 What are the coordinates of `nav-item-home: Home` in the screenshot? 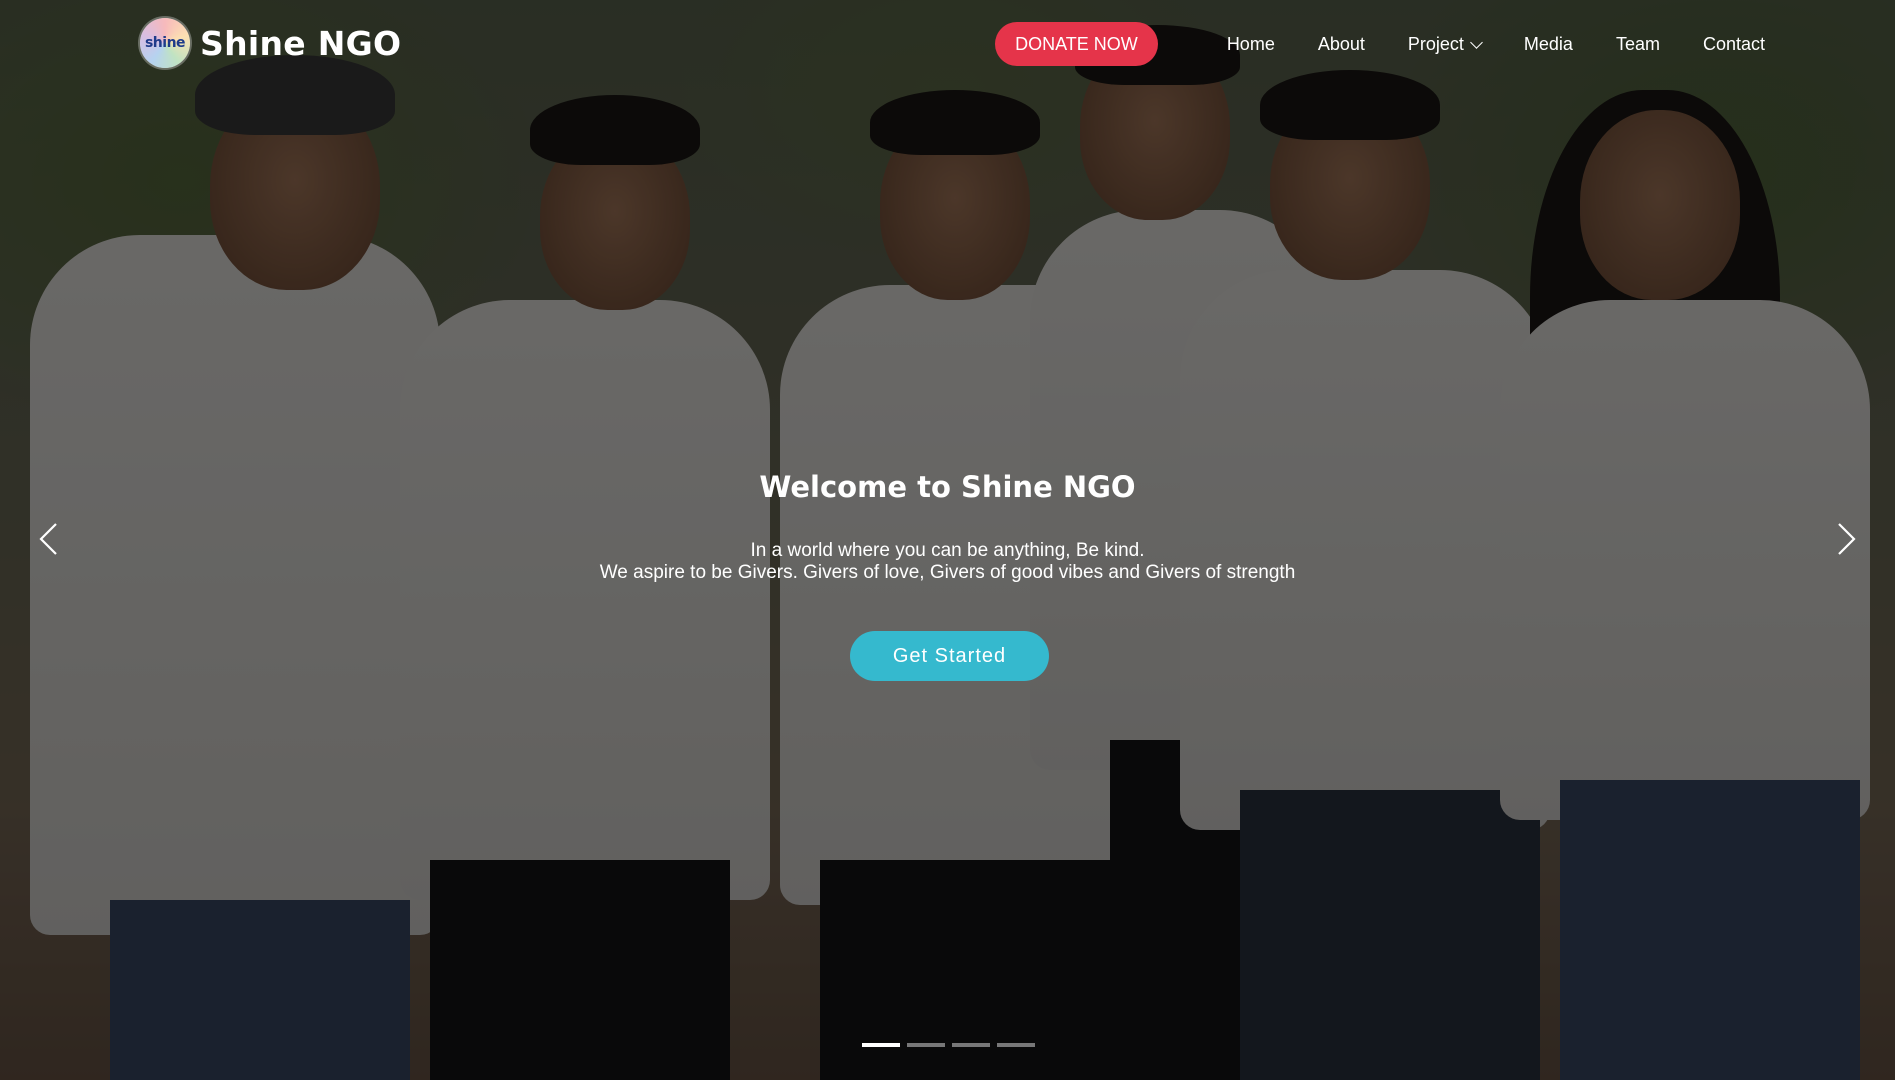 It's located at (1251, 44).